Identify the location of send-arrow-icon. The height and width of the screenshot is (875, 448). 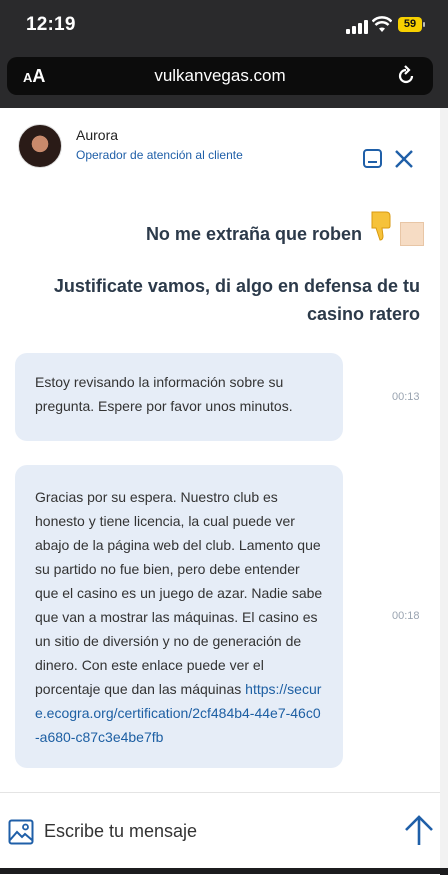
(419, 831).